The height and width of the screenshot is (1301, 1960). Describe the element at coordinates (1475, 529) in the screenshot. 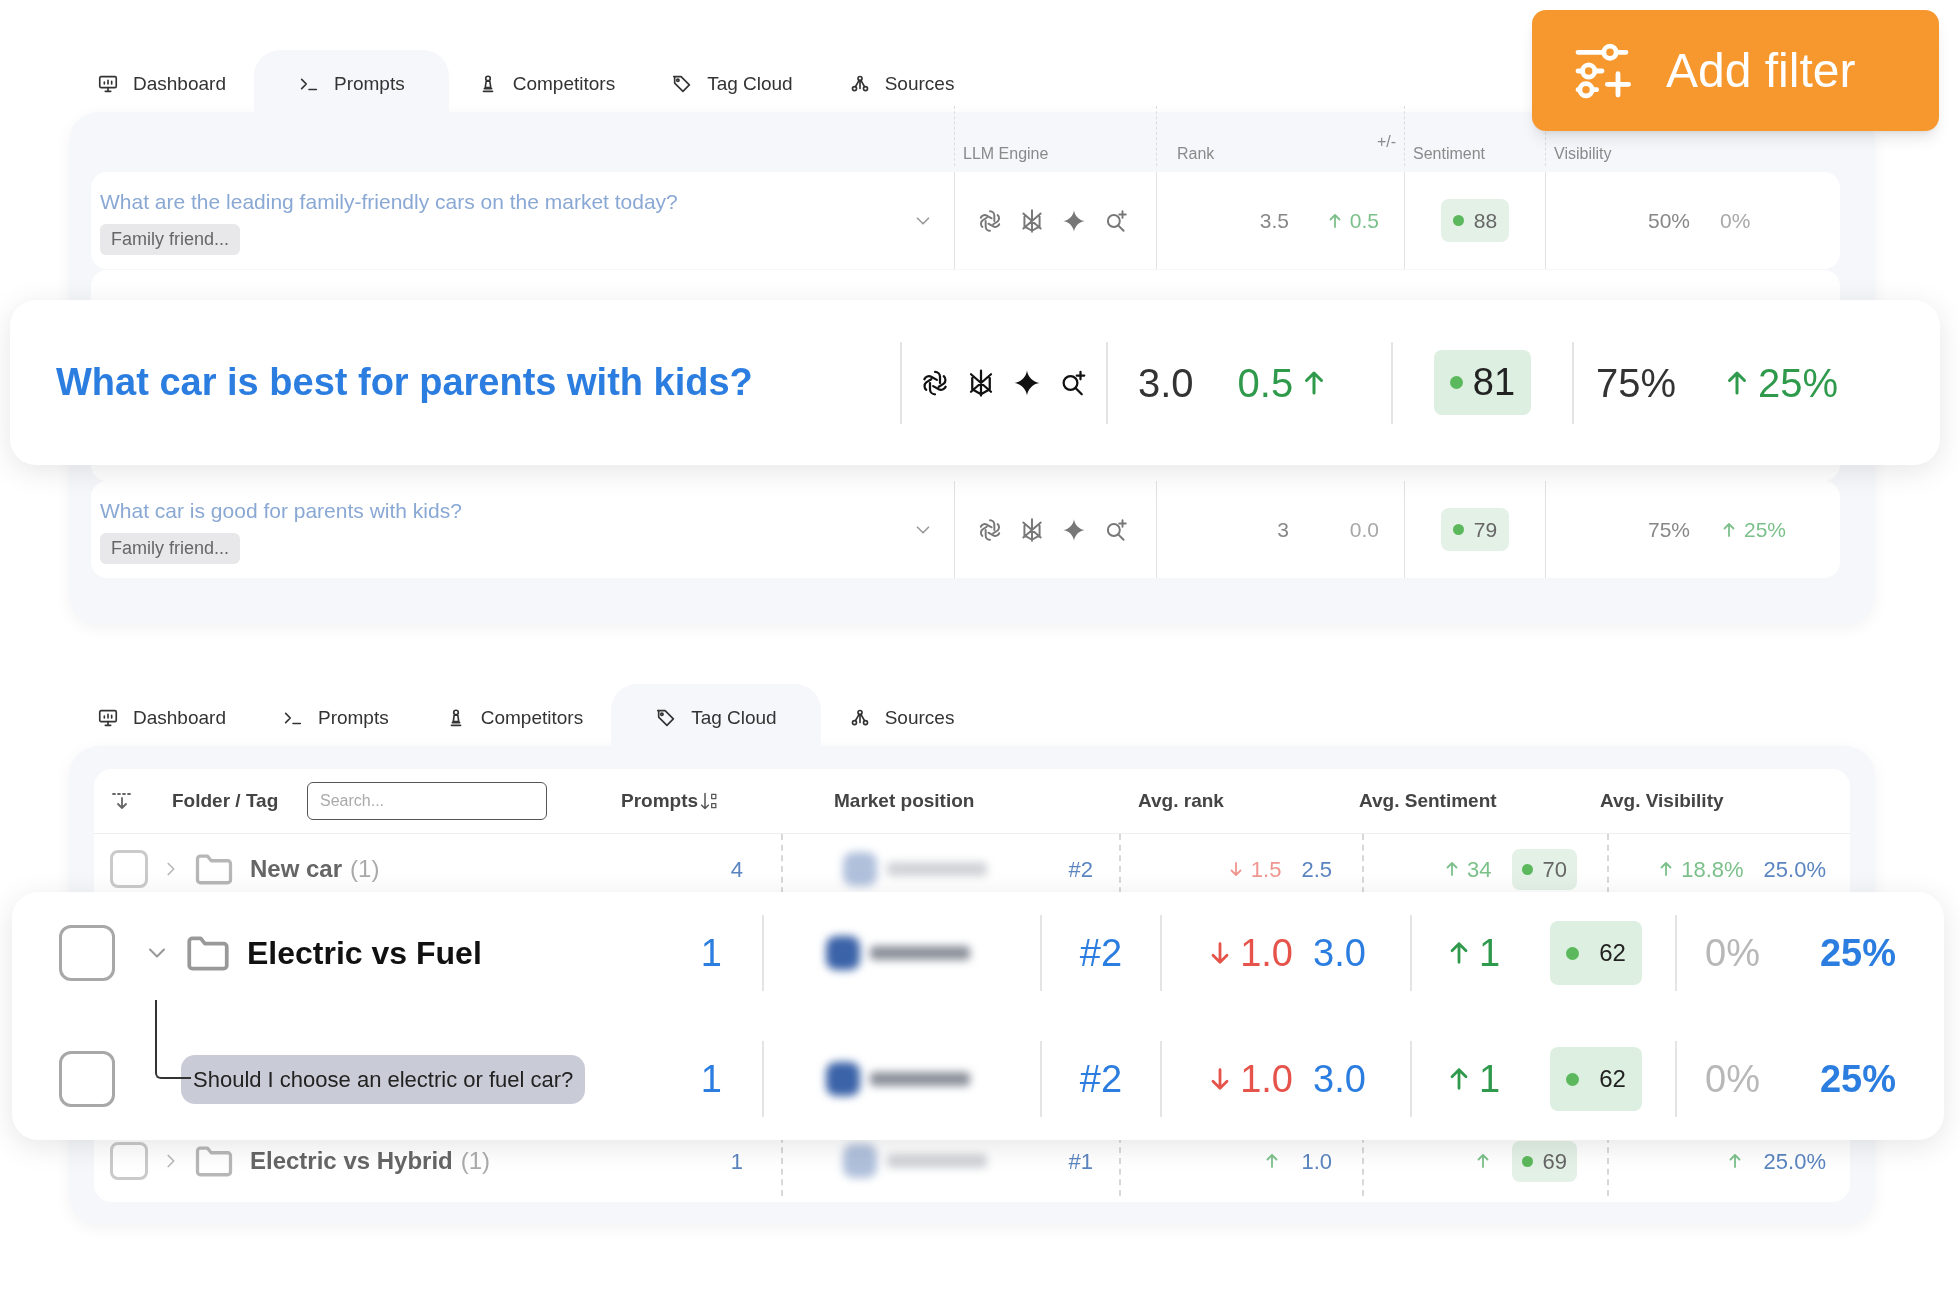

I see `sentiment-badge: 79` at that location.